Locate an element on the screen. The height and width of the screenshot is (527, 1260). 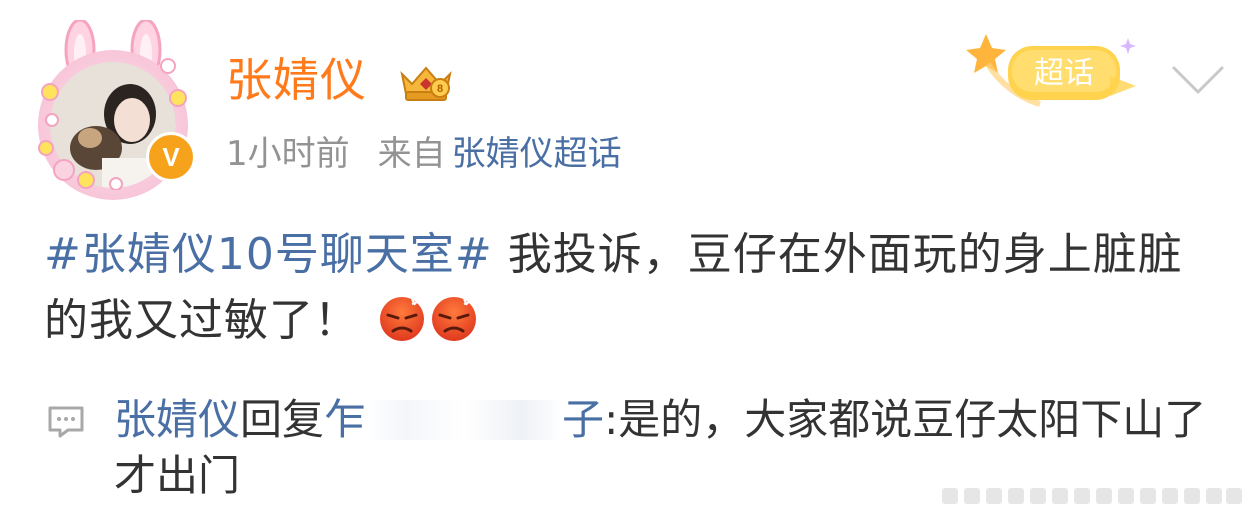
reply-author-link: 张婧仪 is located at coordinates (177, 419).